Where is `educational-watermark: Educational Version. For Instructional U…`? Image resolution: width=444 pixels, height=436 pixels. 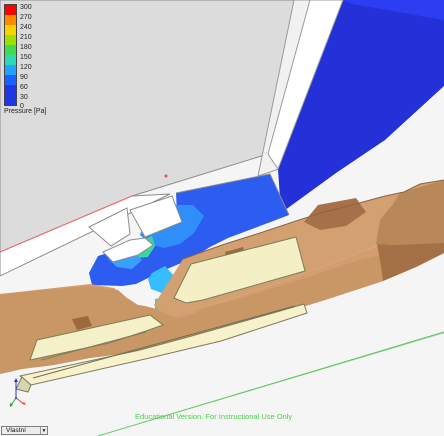 educational-watermark: Educational Version. For Instructional U… is located at coordinates (214, 416).